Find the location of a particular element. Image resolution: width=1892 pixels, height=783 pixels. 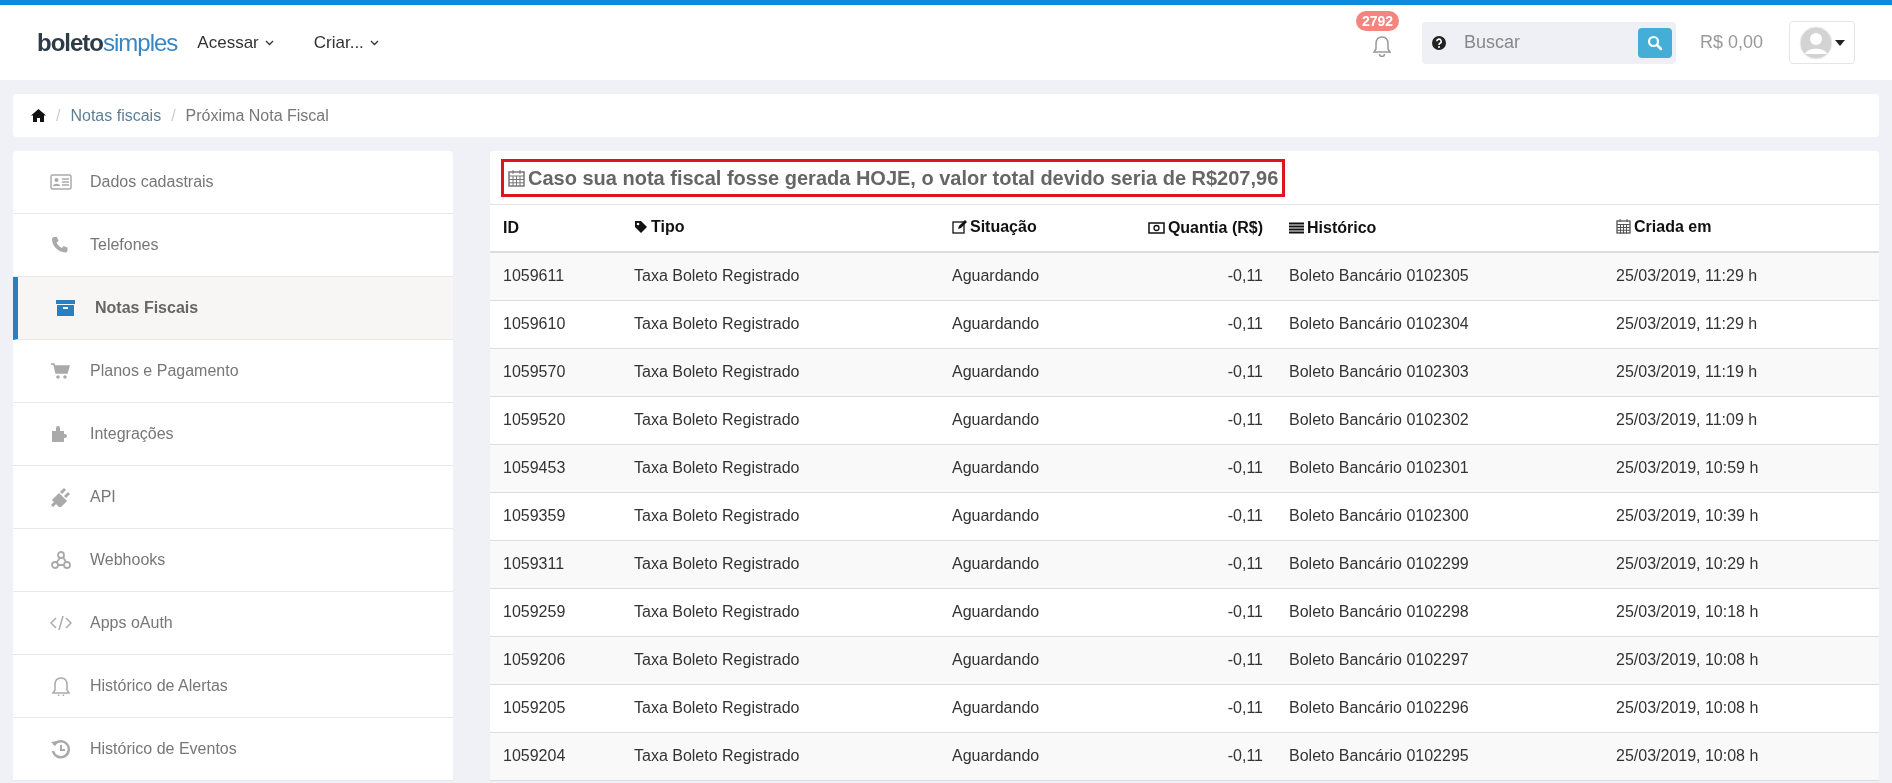

search-field: Buscar is located at coordinates (1548, 42).